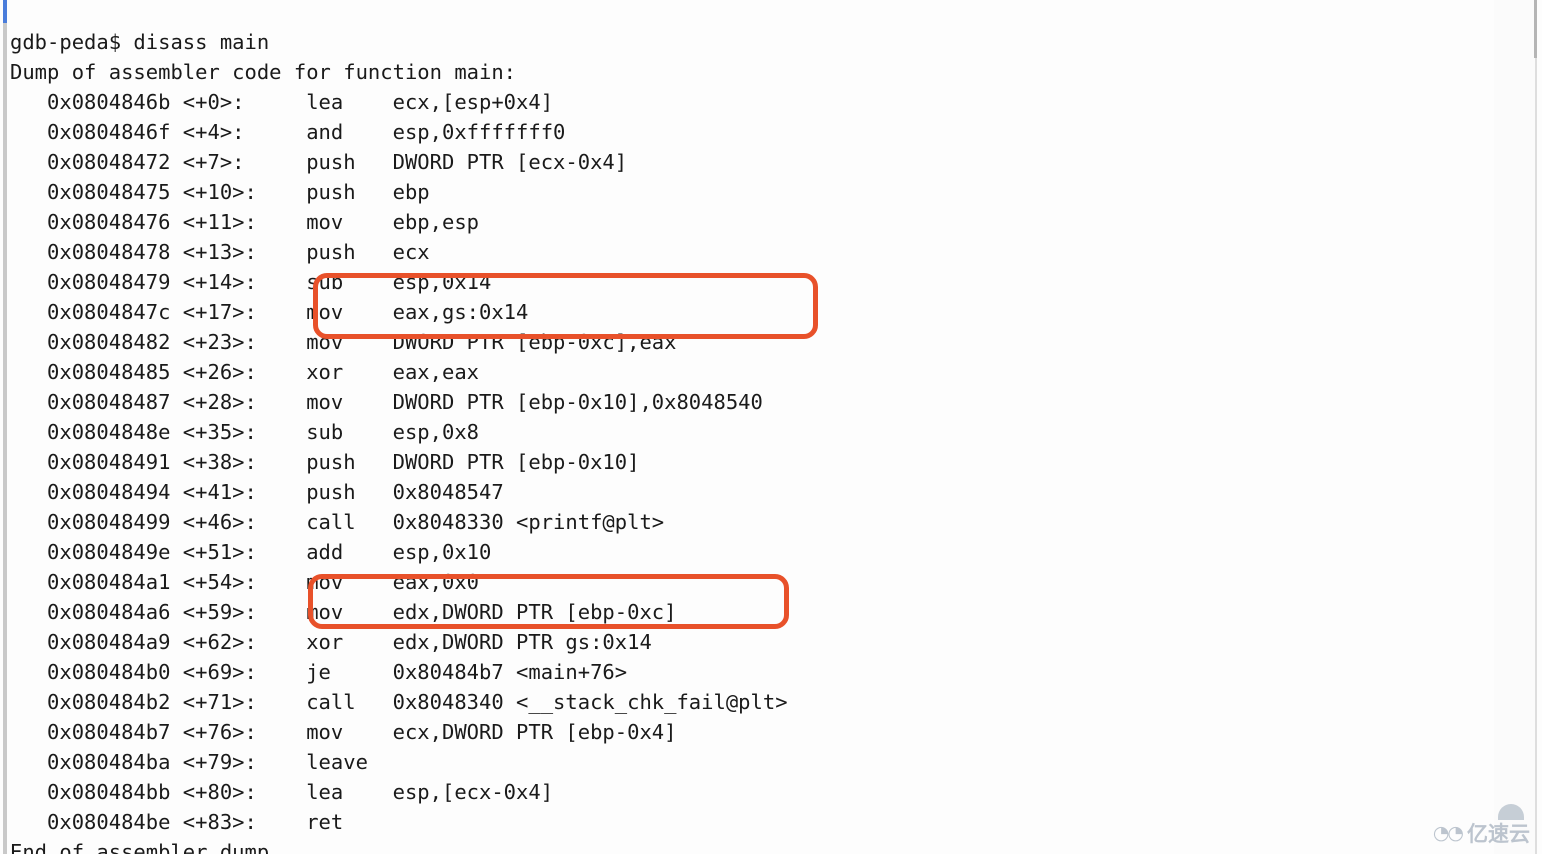 The height and width of the screenshot is (854, 1542). I want to click on right-scrollbar-thumb, so click(1535, 29).